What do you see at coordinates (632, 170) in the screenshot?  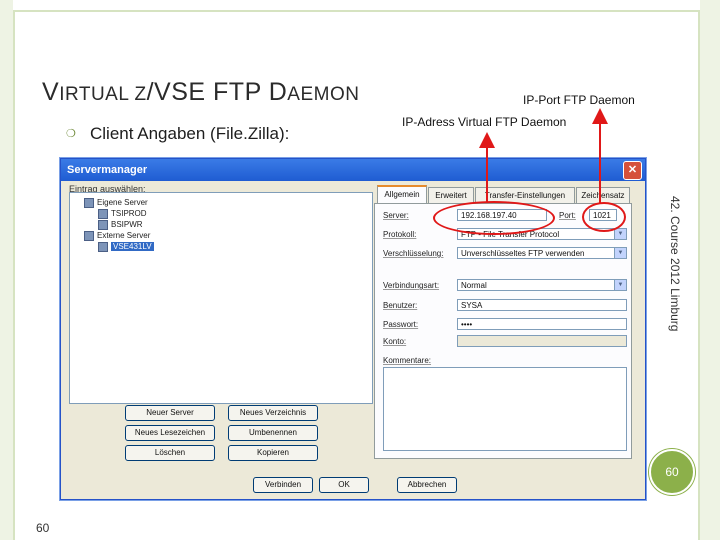 I see `close-icon: ✕` at bounding box center [632, 170].